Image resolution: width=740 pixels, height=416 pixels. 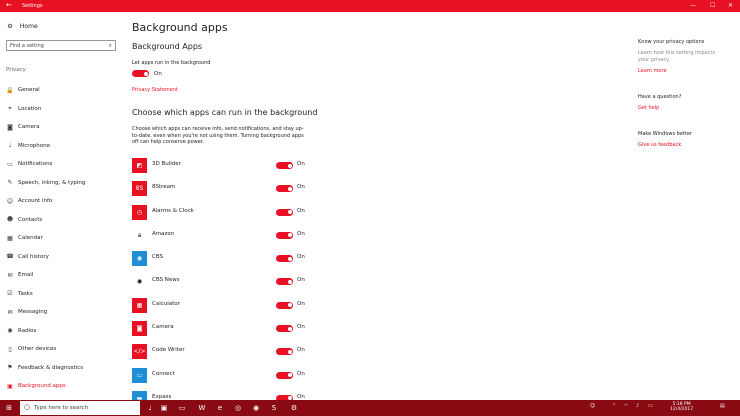 What do you see at coordinates (650, 406) in the screenshot?
I see `battery-icon: ▭` at bounding box center [650, 406].